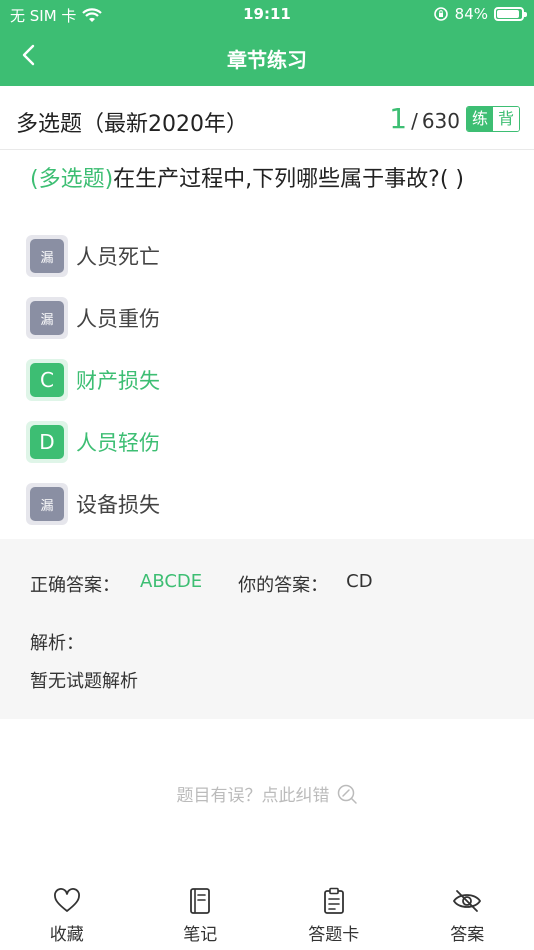 The width and height of the screenshot is (534, 950). I want to click on analysis-label: 解析：, so click(57, 643).